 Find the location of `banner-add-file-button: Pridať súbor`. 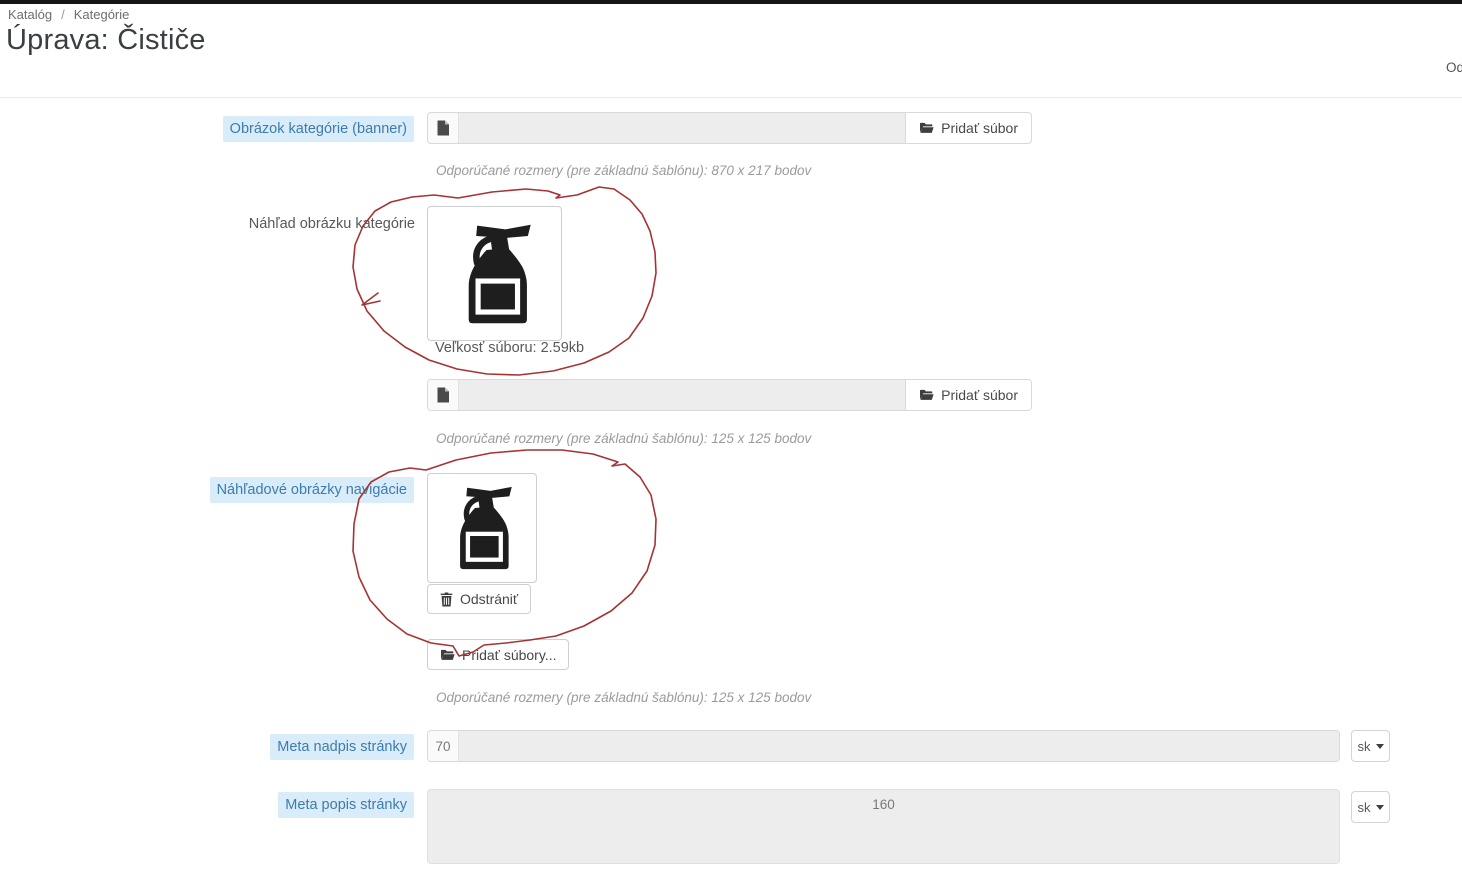

banner-add-file-button: Pridať súbor is located at coordinates (968, 128).